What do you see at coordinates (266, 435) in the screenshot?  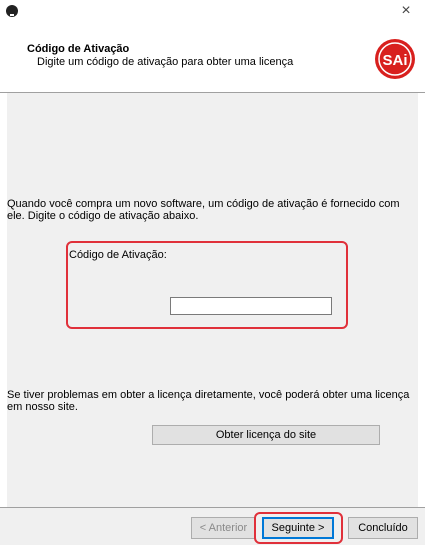 I see `get-license-site-button: Obter licença do site` at bounding box center [266, 435].